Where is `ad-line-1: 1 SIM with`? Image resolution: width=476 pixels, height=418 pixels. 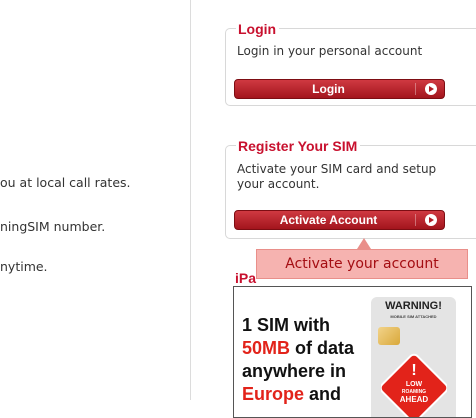
ad-line-1: 1 SIM with is located at coordinates (286, 325).